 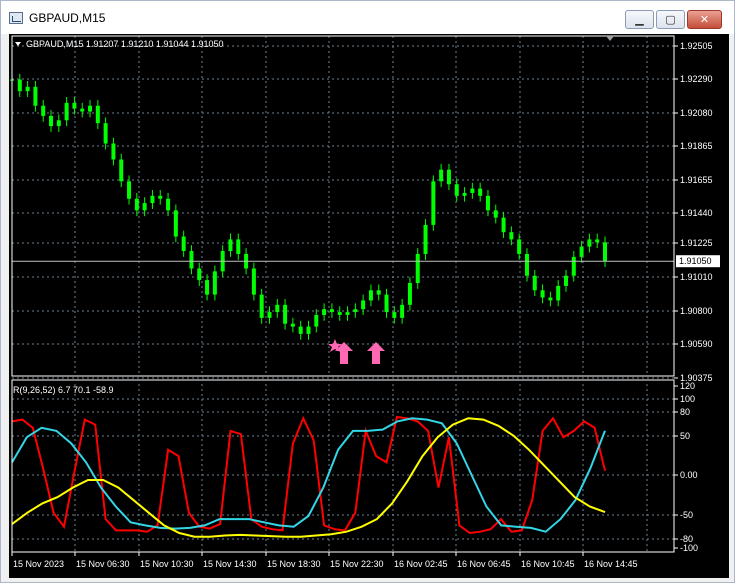 What do you see at coordinates (686, 515) in the screenshot?
I see `indicator-axis-label: -50` at bounding box center [686, 515].